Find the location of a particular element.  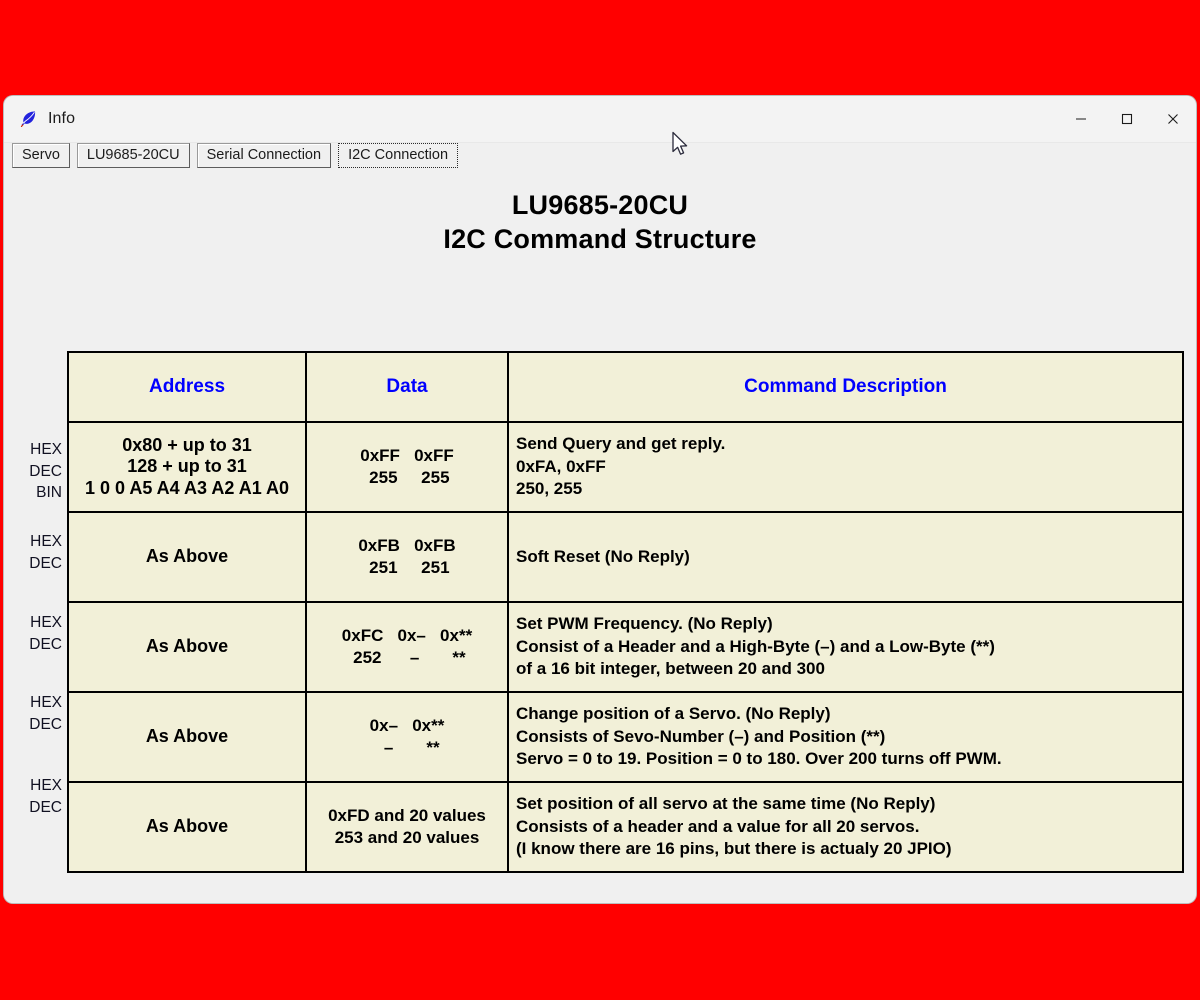

description-line: of a 16 bit integer, between 20 and 300 is located at coordinates (670, 669).